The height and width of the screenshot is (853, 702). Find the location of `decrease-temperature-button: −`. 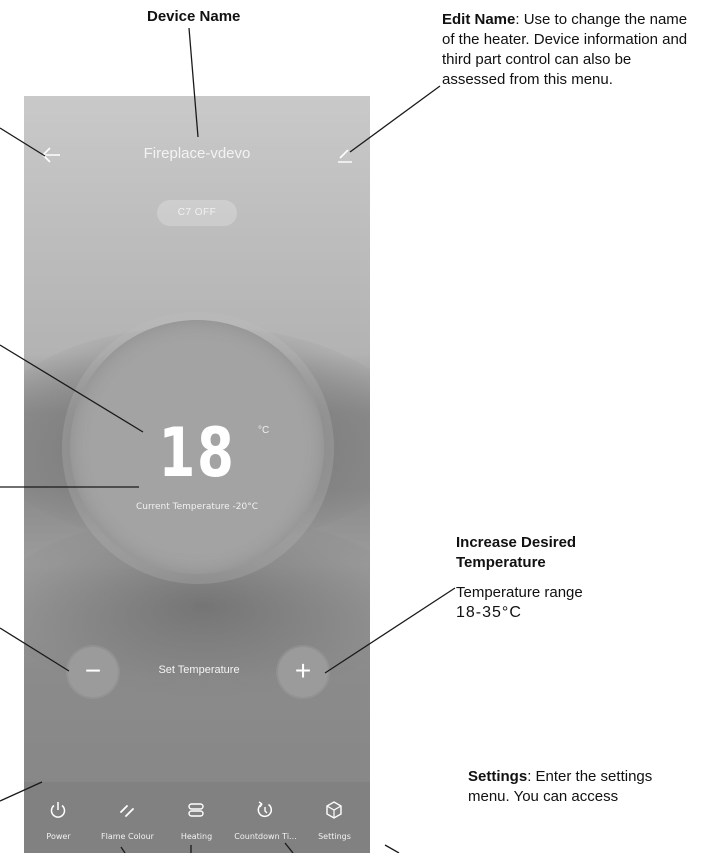

decrease-temperature-button: − is located at coordinates (93, 672).